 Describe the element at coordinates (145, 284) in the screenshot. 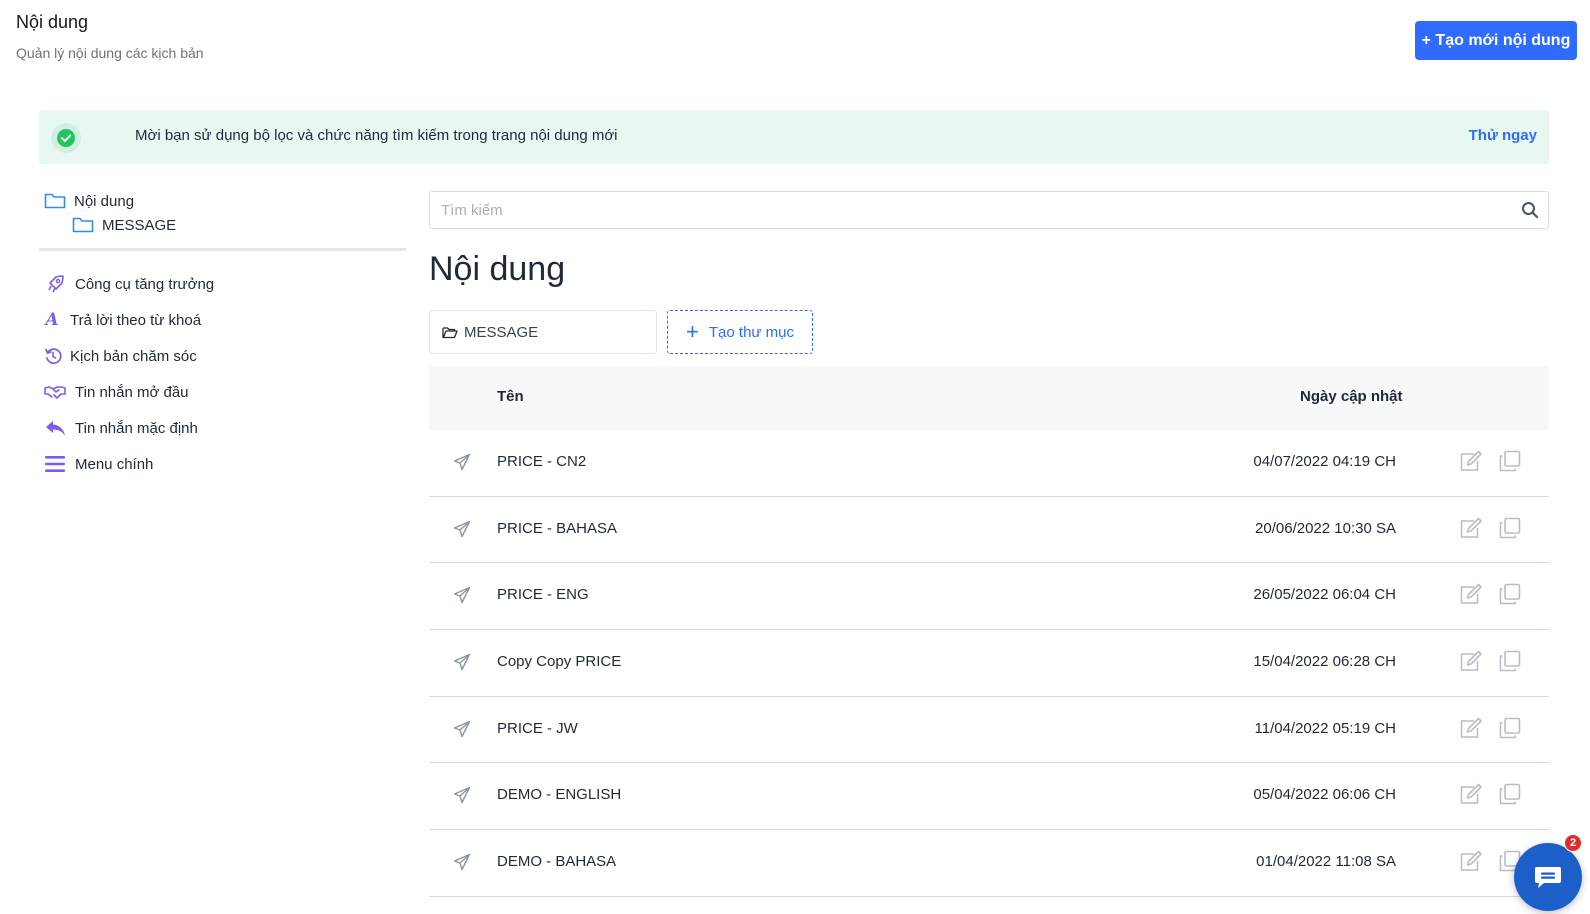

I see `sidebar-item-label: Công cụ tăng trưởng` at that location.